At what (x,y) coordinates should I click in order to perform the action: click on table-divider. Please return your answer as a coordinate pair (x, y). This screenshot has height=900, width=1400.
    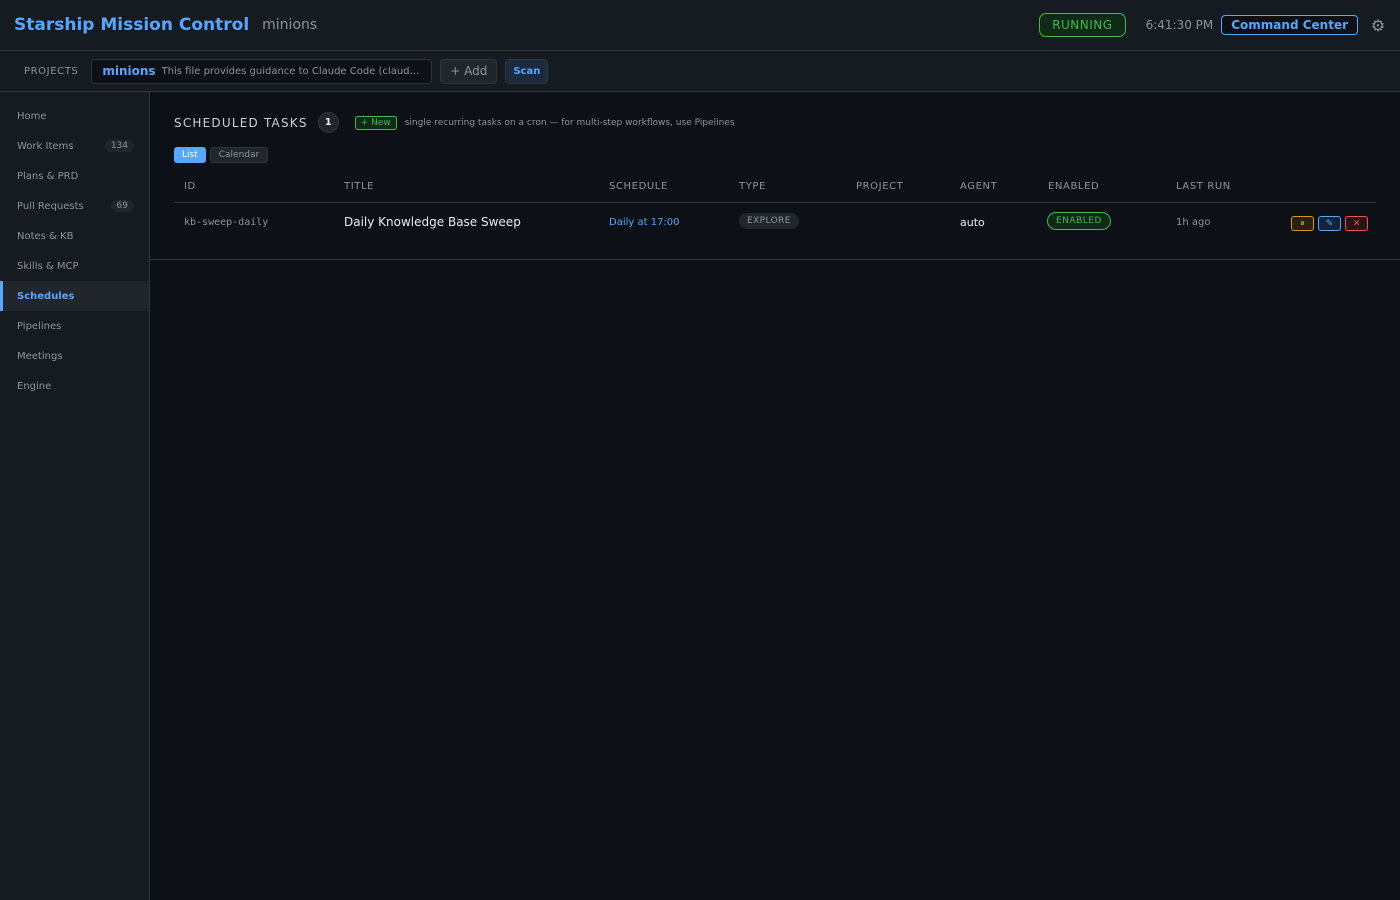
    Looking at the image, I should click on (775, 259).